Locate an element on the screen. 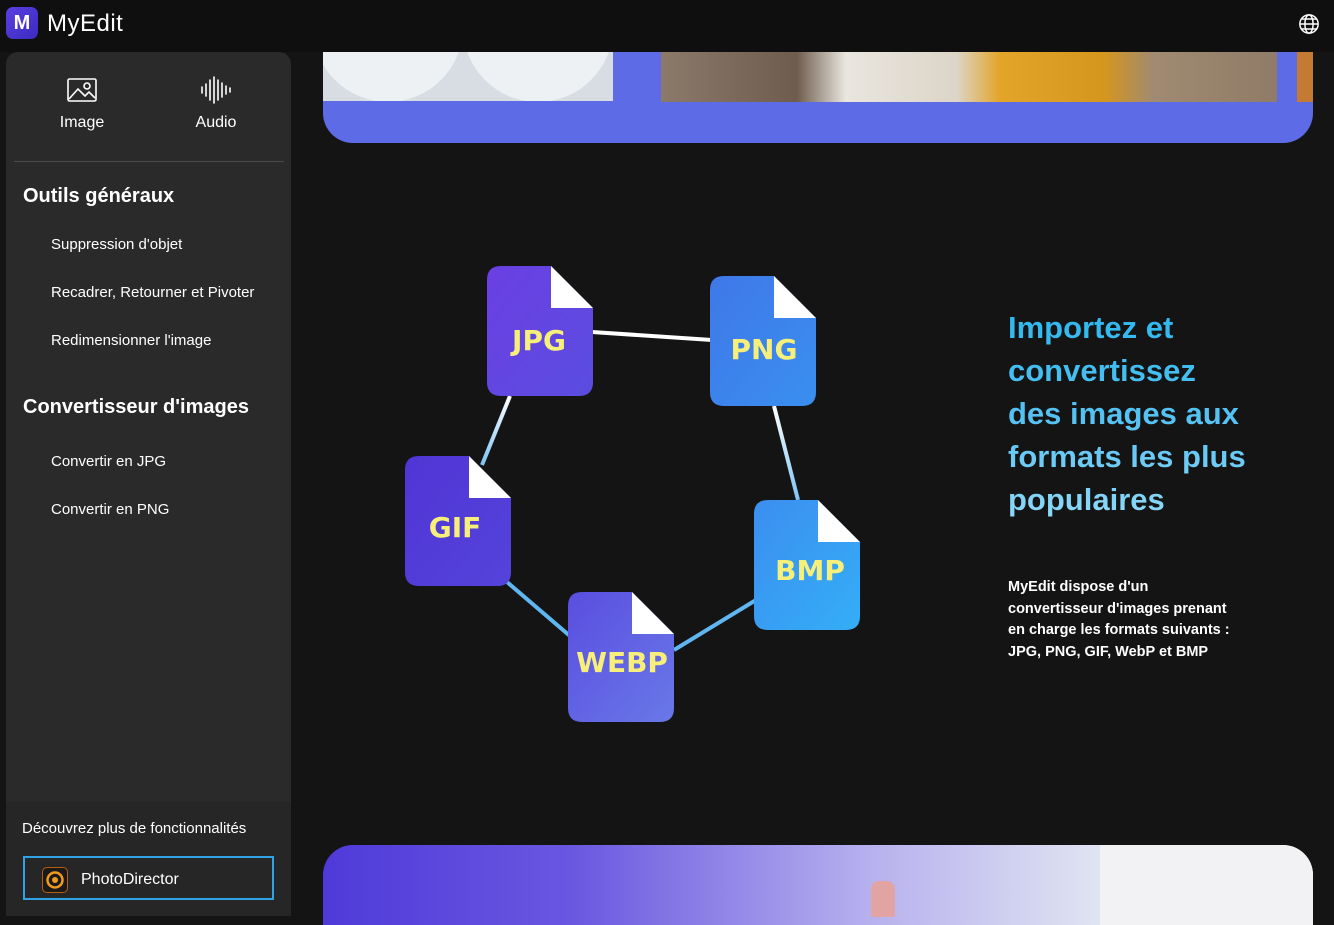  connector-bmp-webp is located at coordinates (715, 625).